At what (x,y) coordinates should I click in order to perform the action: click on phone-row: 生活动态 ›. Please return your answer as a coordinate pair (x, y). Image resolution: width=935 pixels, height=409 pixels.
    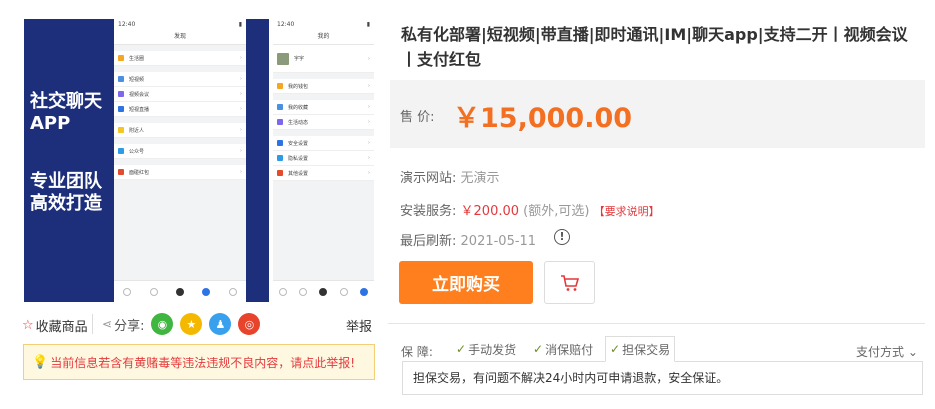
    Looking at the image, I should click on (323, 122).